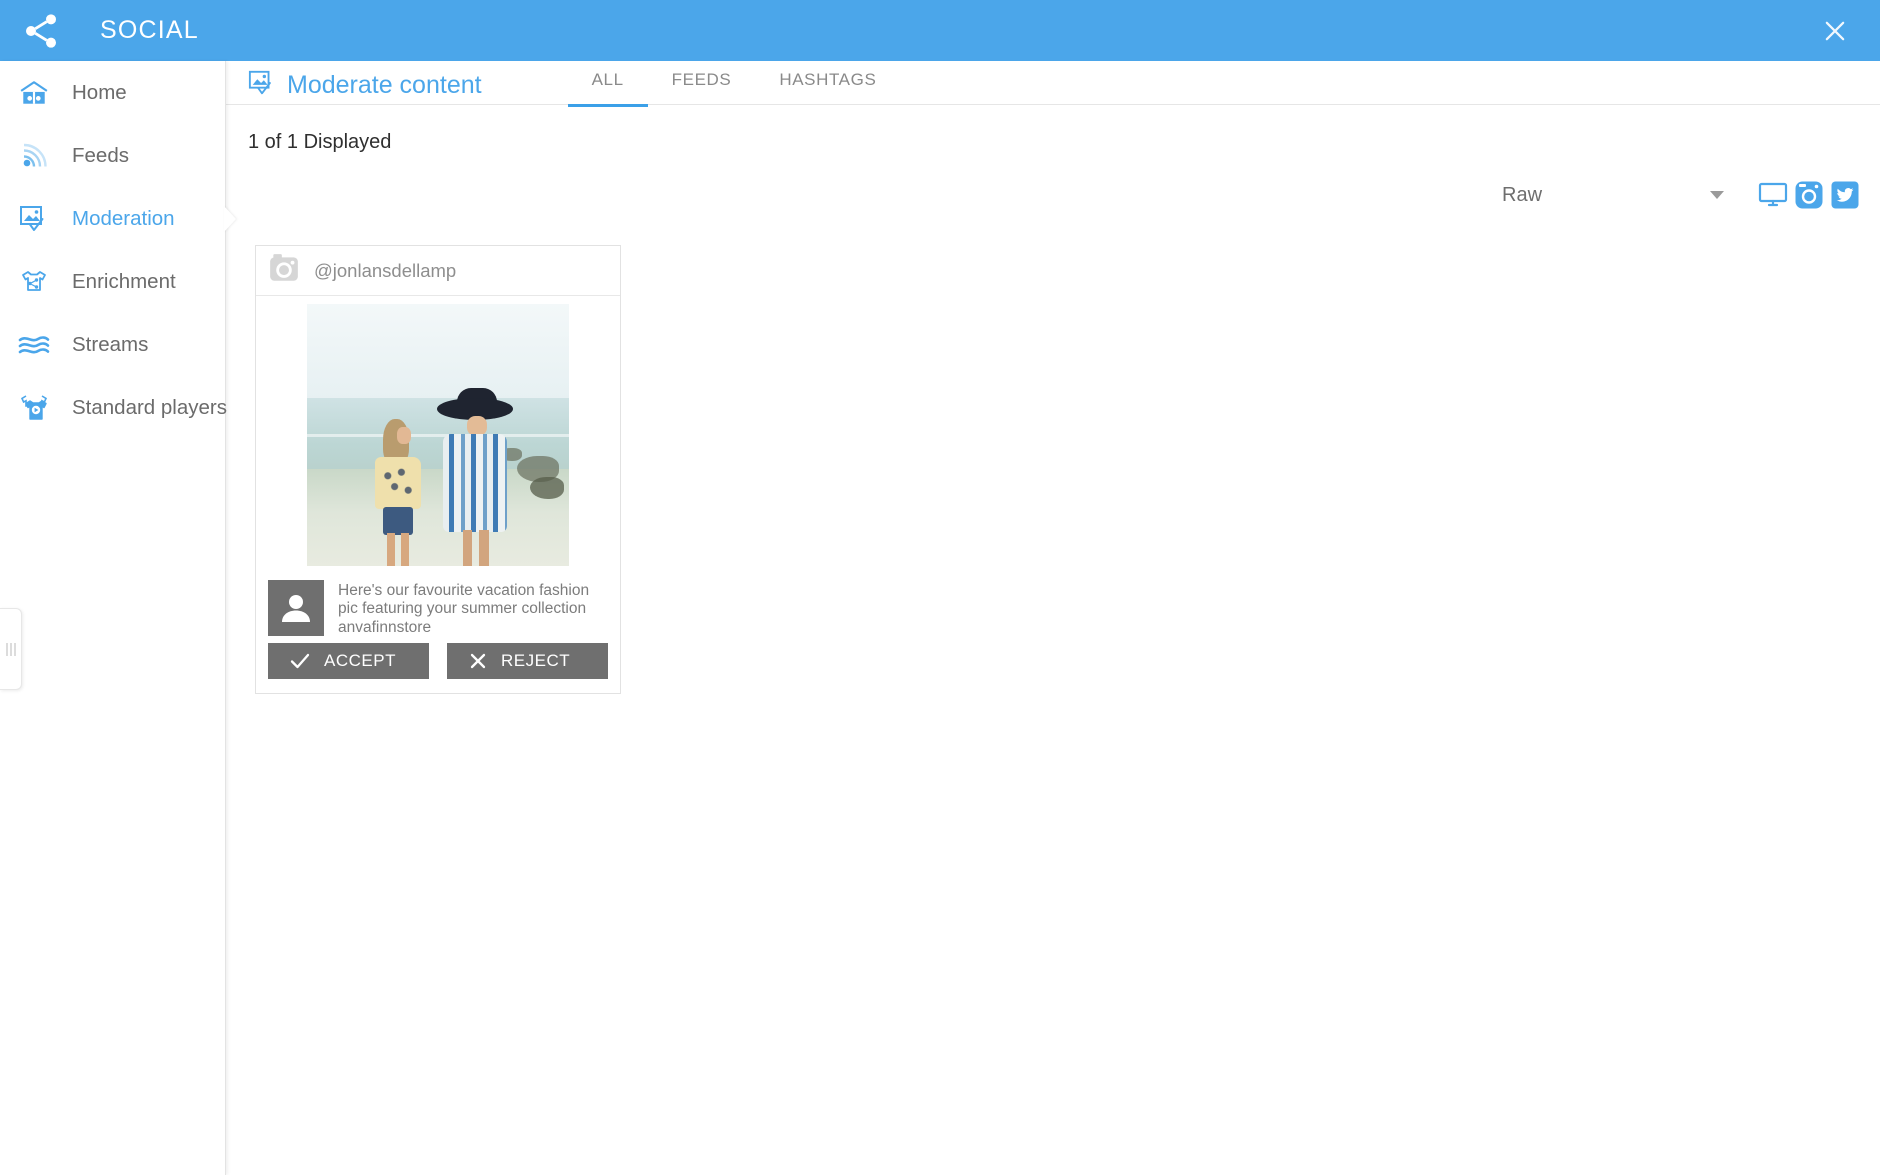  What do you see at coordinates (34, 408) in the screenshot?
I see `jersey-player-icon` at bounding box center [34, 408].